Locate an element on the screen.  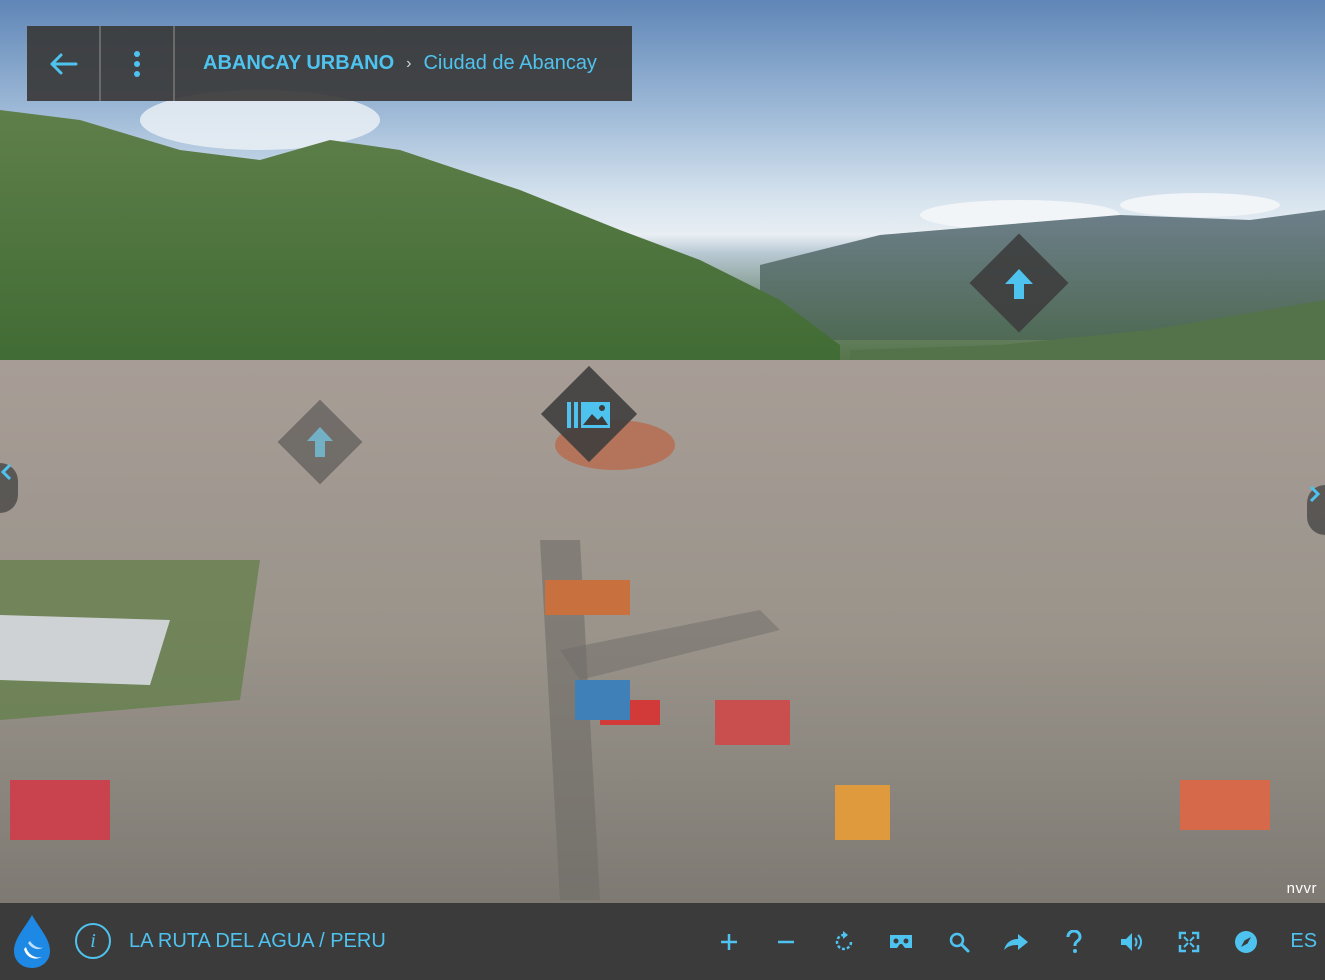
fullscreen-icon is located at coordinates (1188, 941).